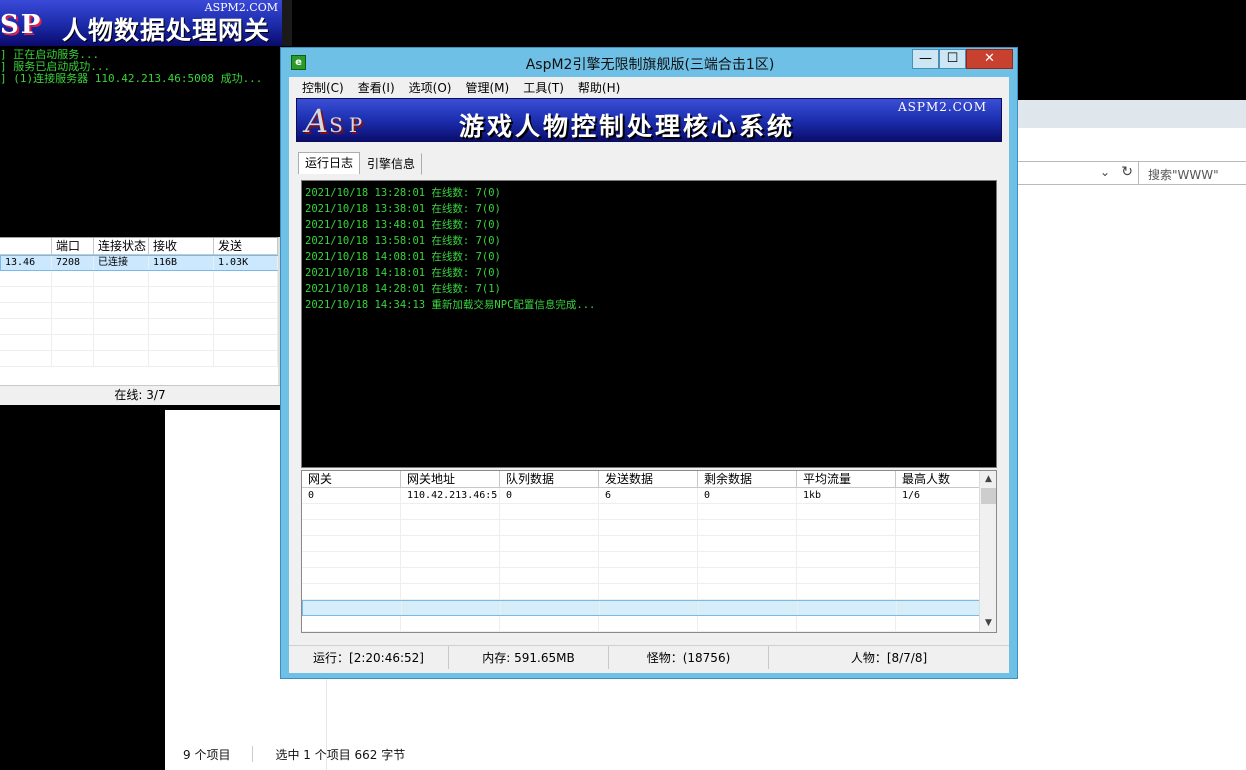 This screenshot has width=1246, height=770. I want to click on title-bar: e AspM2引擎无限制旗舰版(三端合击1区) — ☐ ✕, so click(649, 63).